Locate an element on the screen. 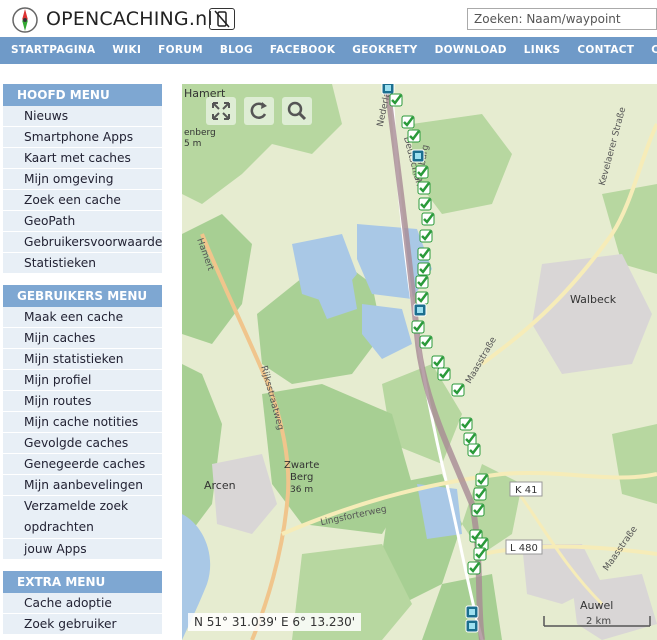 This screenshot has width=657, height=640. scale-bar: 2 km is located at coordinates (597, 621).